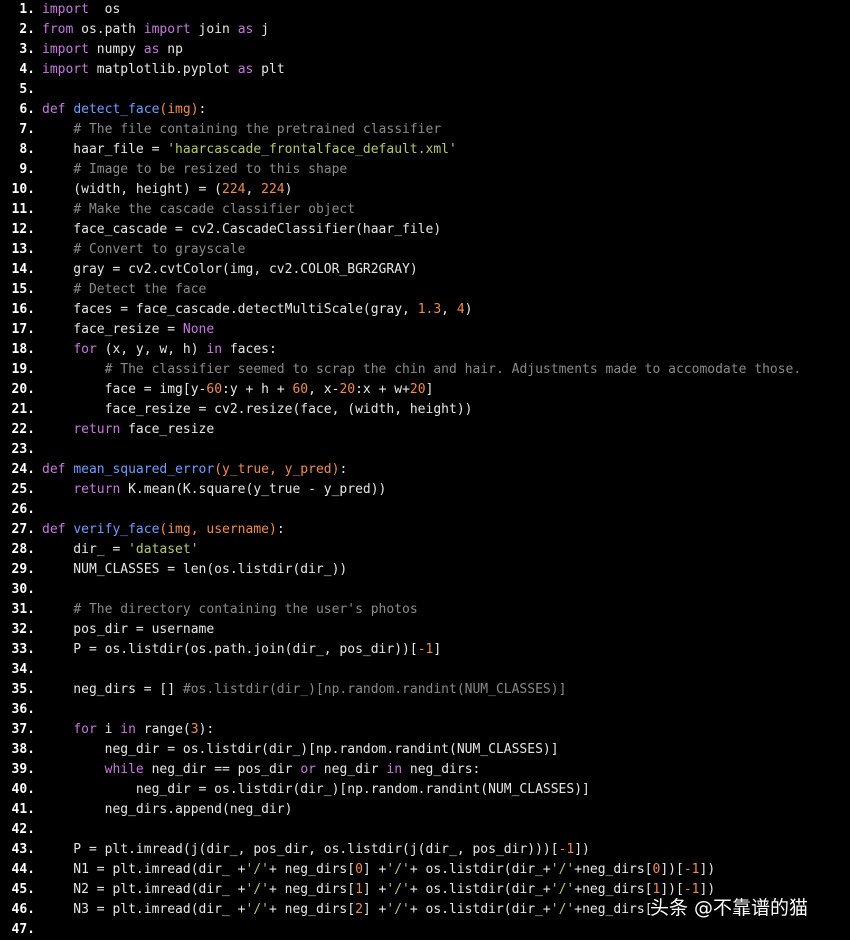  I want to click on code-token: 20, so click(347, 389).